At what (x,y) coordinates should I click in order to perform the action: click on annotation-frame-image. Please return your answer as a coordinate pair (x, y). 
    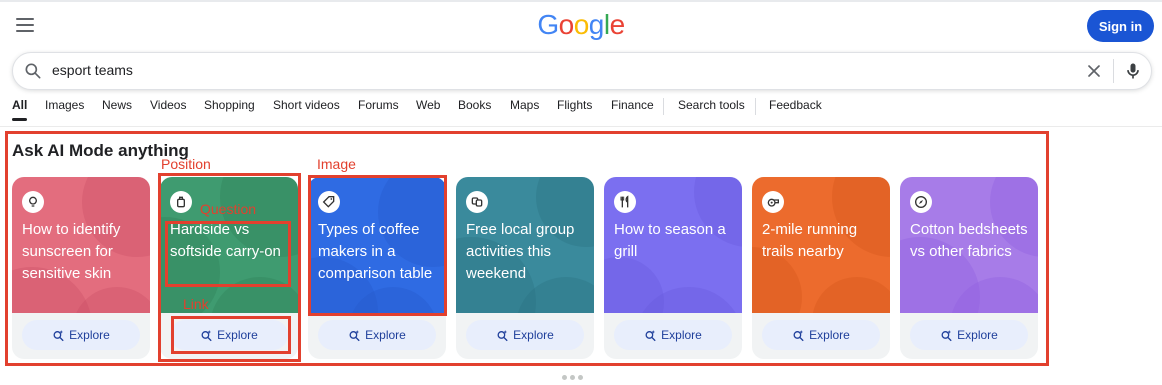
    Looking at the image, I should click on (377, 245).